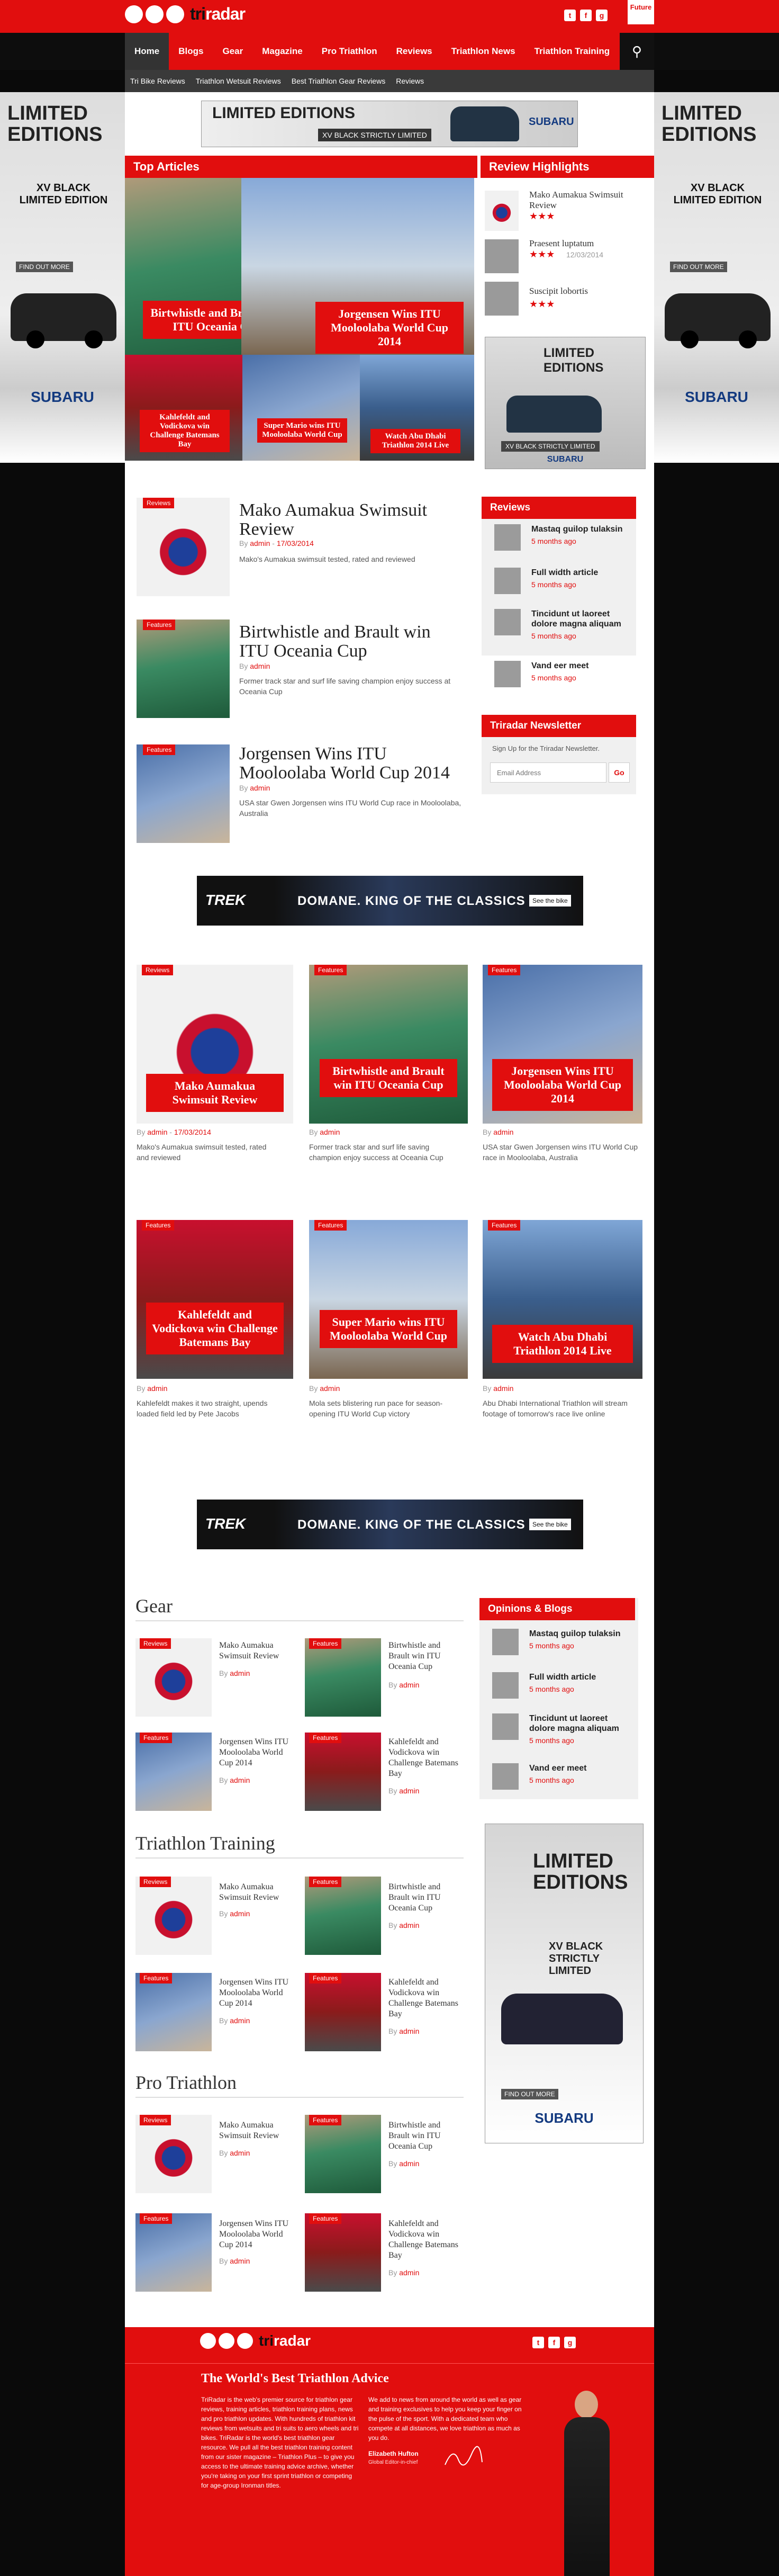 The width and height of the screenshot is (779, 2576). I want to click on site-logo: triradar, so click(185, 14).